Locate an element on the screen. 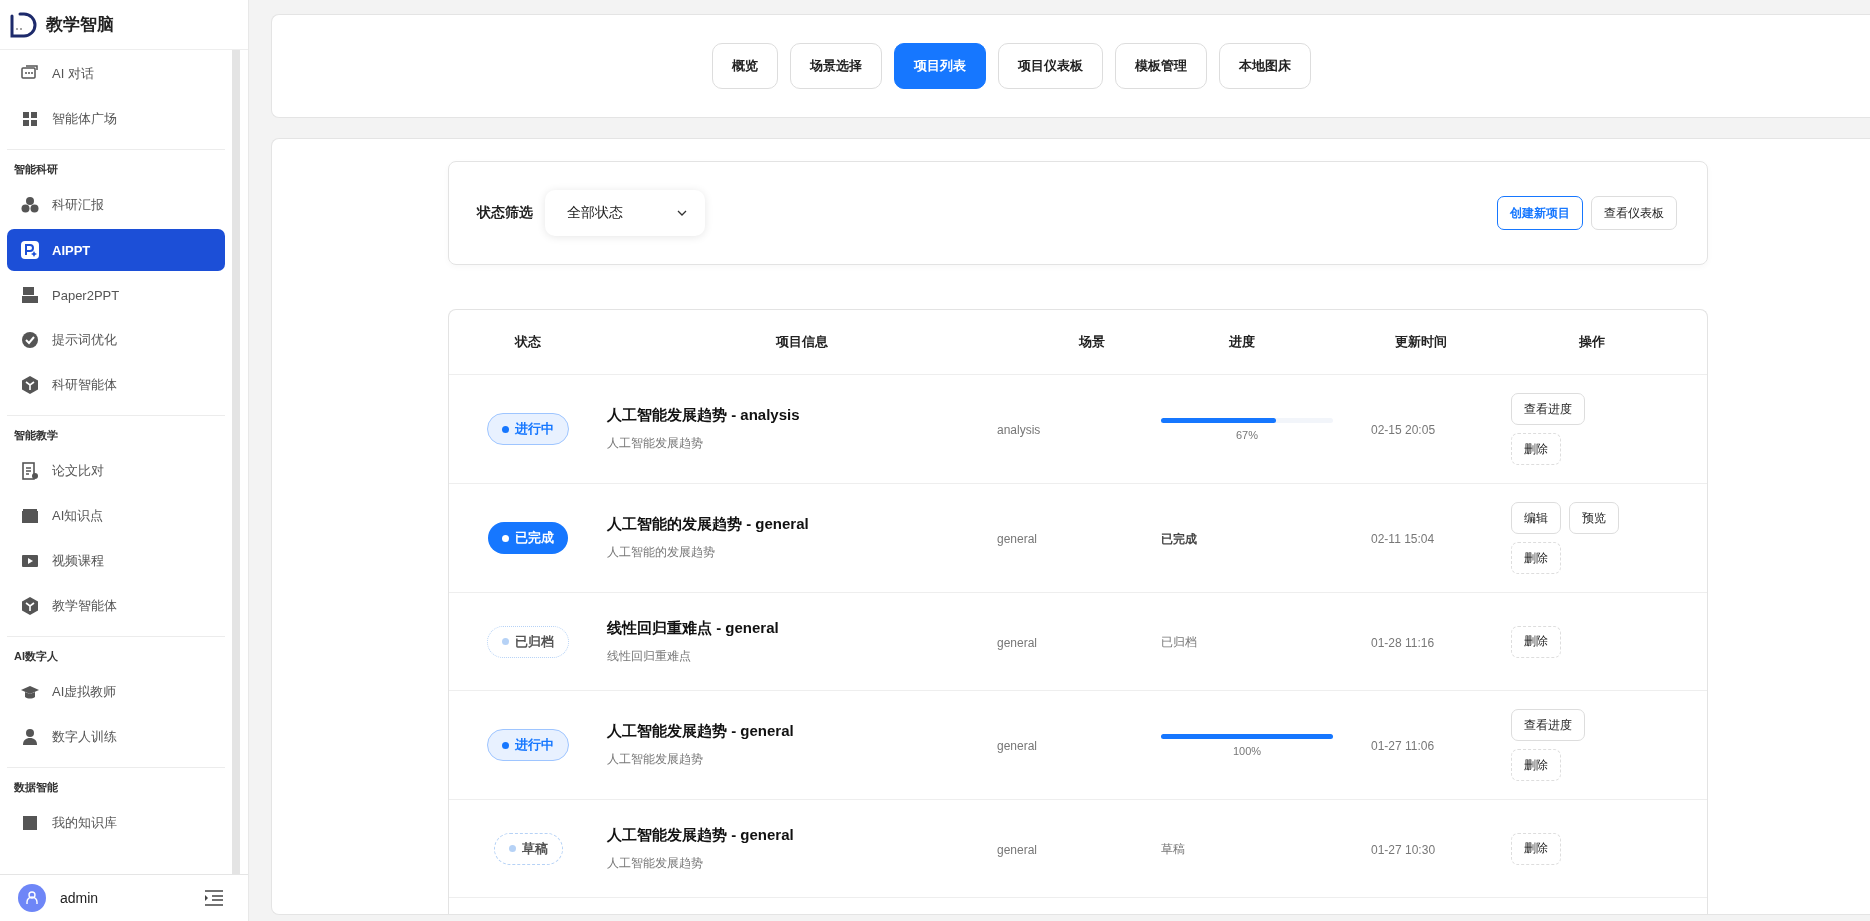 The width and height of the screenshot is (1870, 921). sidebar-item: 论文比对 is located at coordinates (116, 471).